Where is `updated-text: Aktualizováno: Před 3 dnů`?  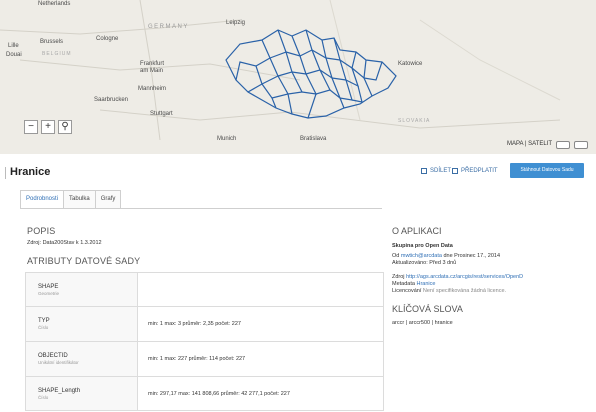
updated-text: Aktualizováno: Před 3 dnů is located at coordinates (424, 263).